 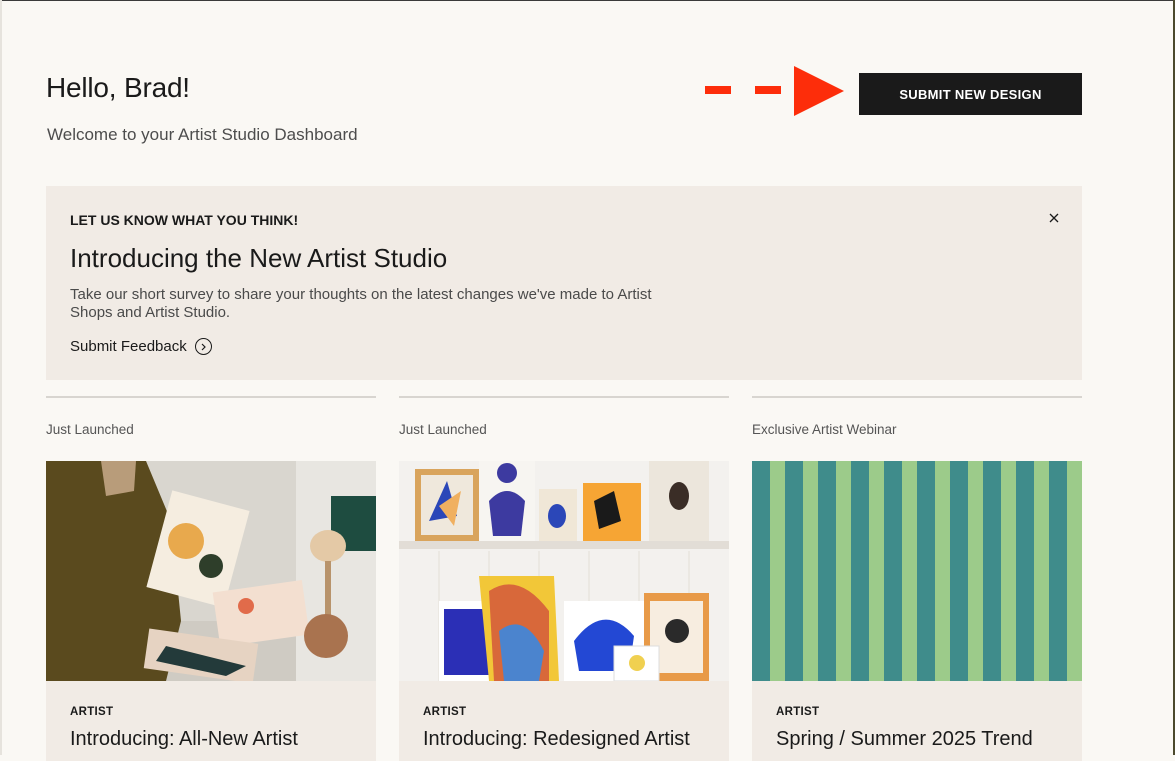 I want to click on card-body: ARTIST Introducing: Redesigned Artist, so click(x=564, y=721).